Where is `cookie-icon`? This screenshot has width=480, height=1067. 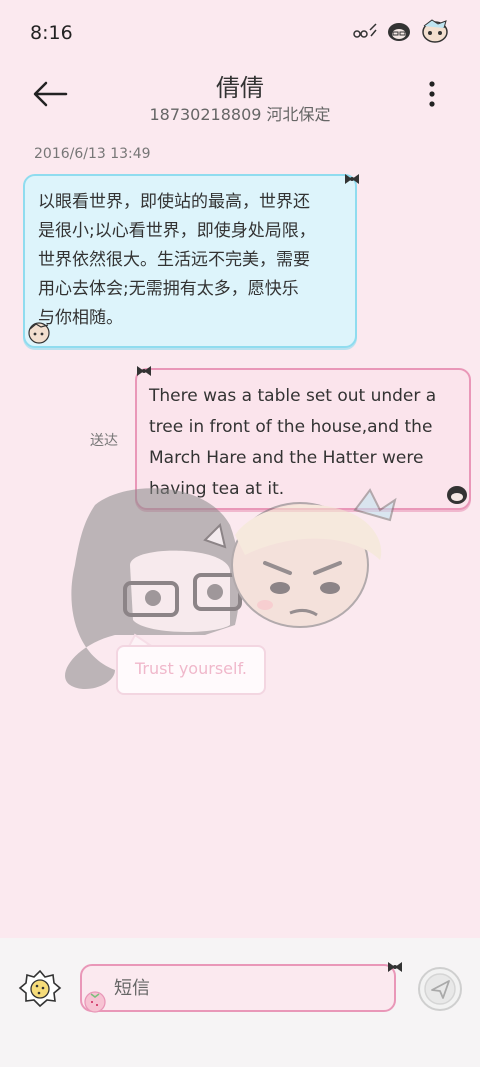
cookie-icon is located at coordinates (40, 988).